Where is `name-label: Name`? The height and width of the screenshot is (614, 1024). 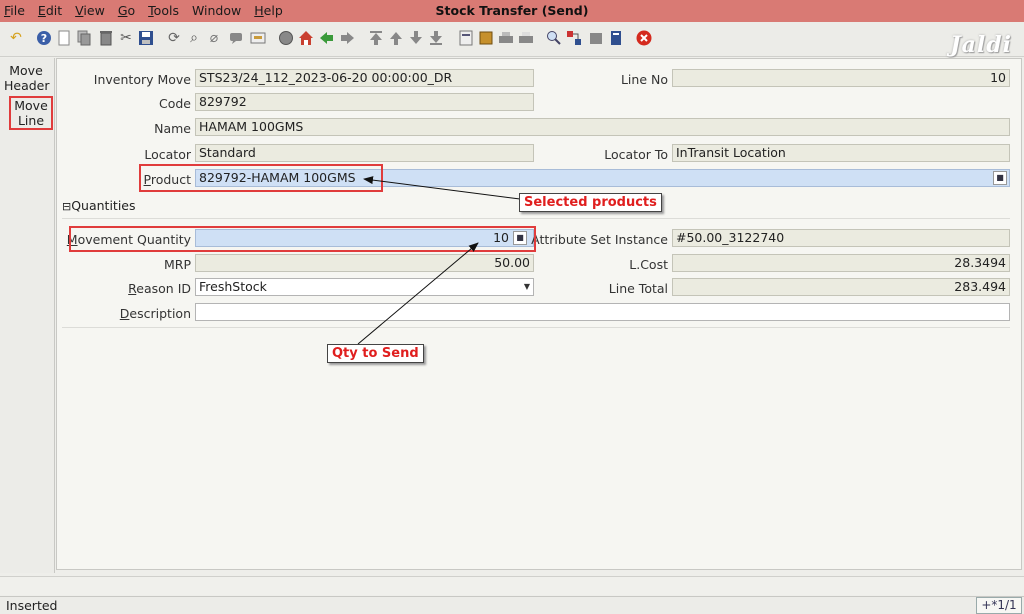 name-label: Name is located at coordinates (172, 128).